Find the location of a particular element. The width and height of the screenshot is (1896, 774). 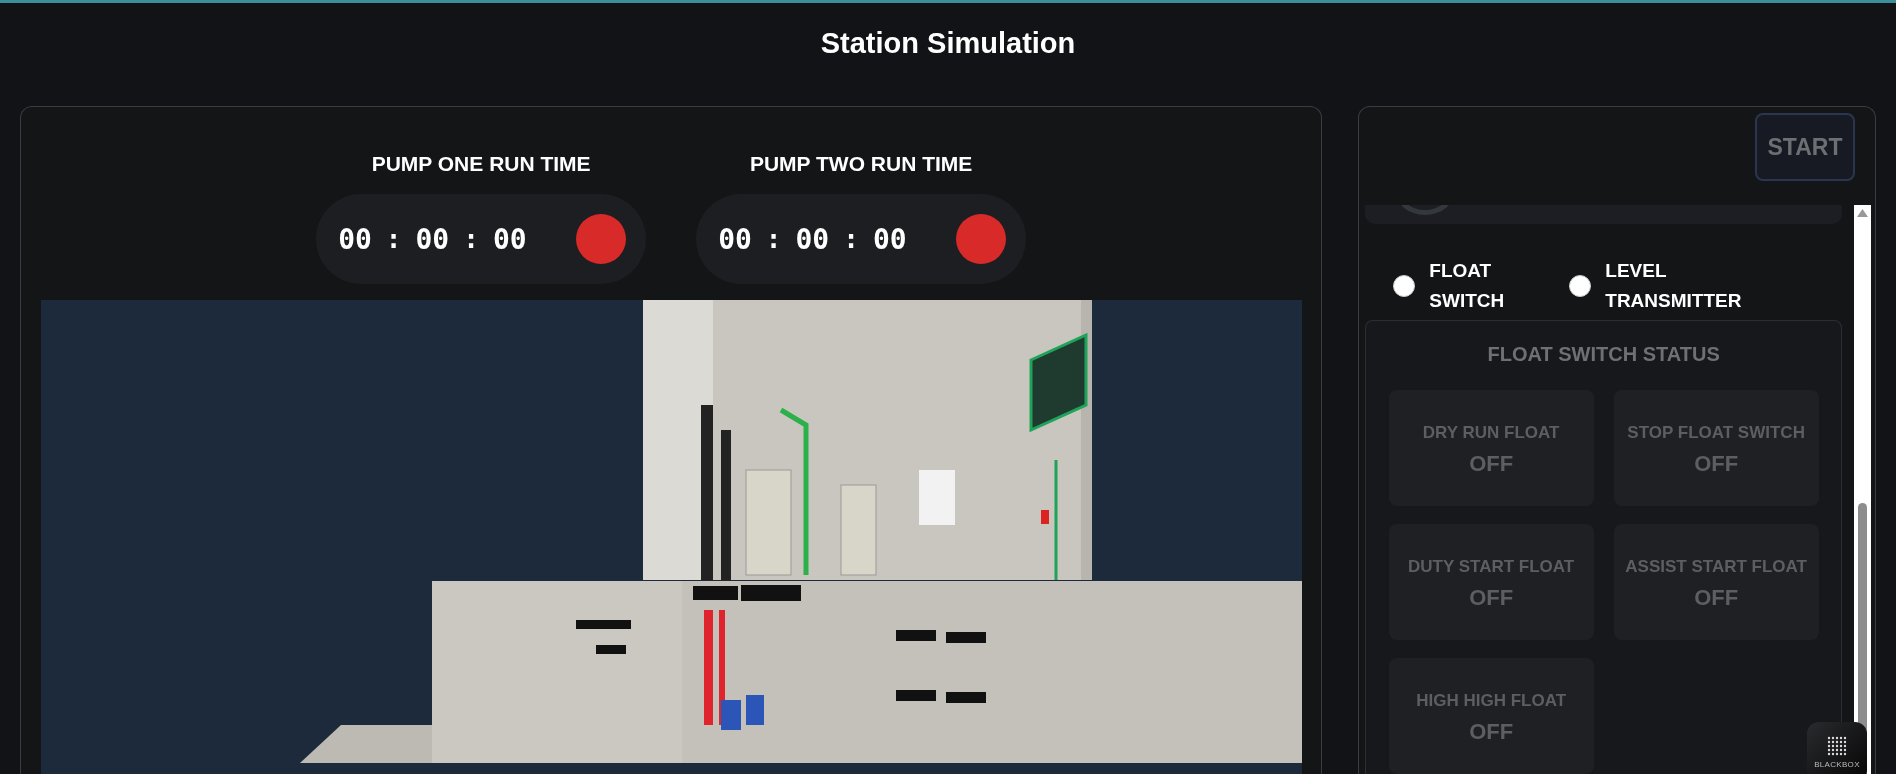

sensor-mode-radio: FLOAT SWITCH is located at coordinates (1456, 286).